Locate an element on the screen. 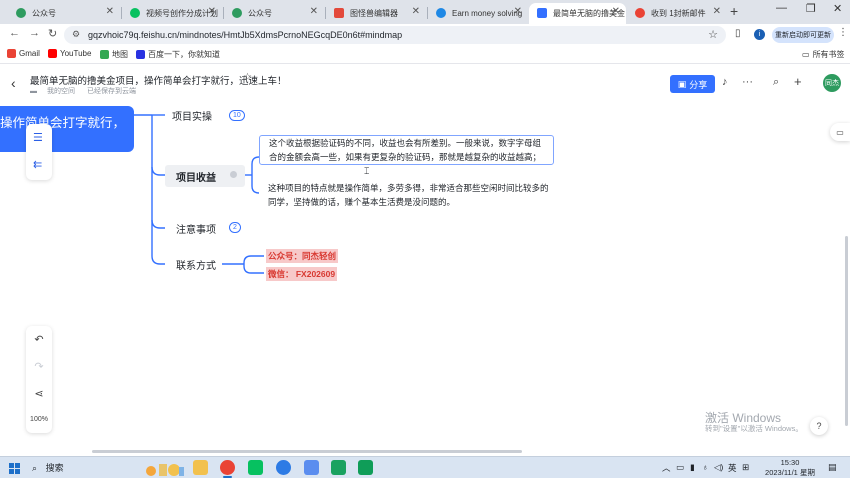 The height and width of the screenshot is (478, 850). new-tab-icon: + is located at coordinates (734, 11).